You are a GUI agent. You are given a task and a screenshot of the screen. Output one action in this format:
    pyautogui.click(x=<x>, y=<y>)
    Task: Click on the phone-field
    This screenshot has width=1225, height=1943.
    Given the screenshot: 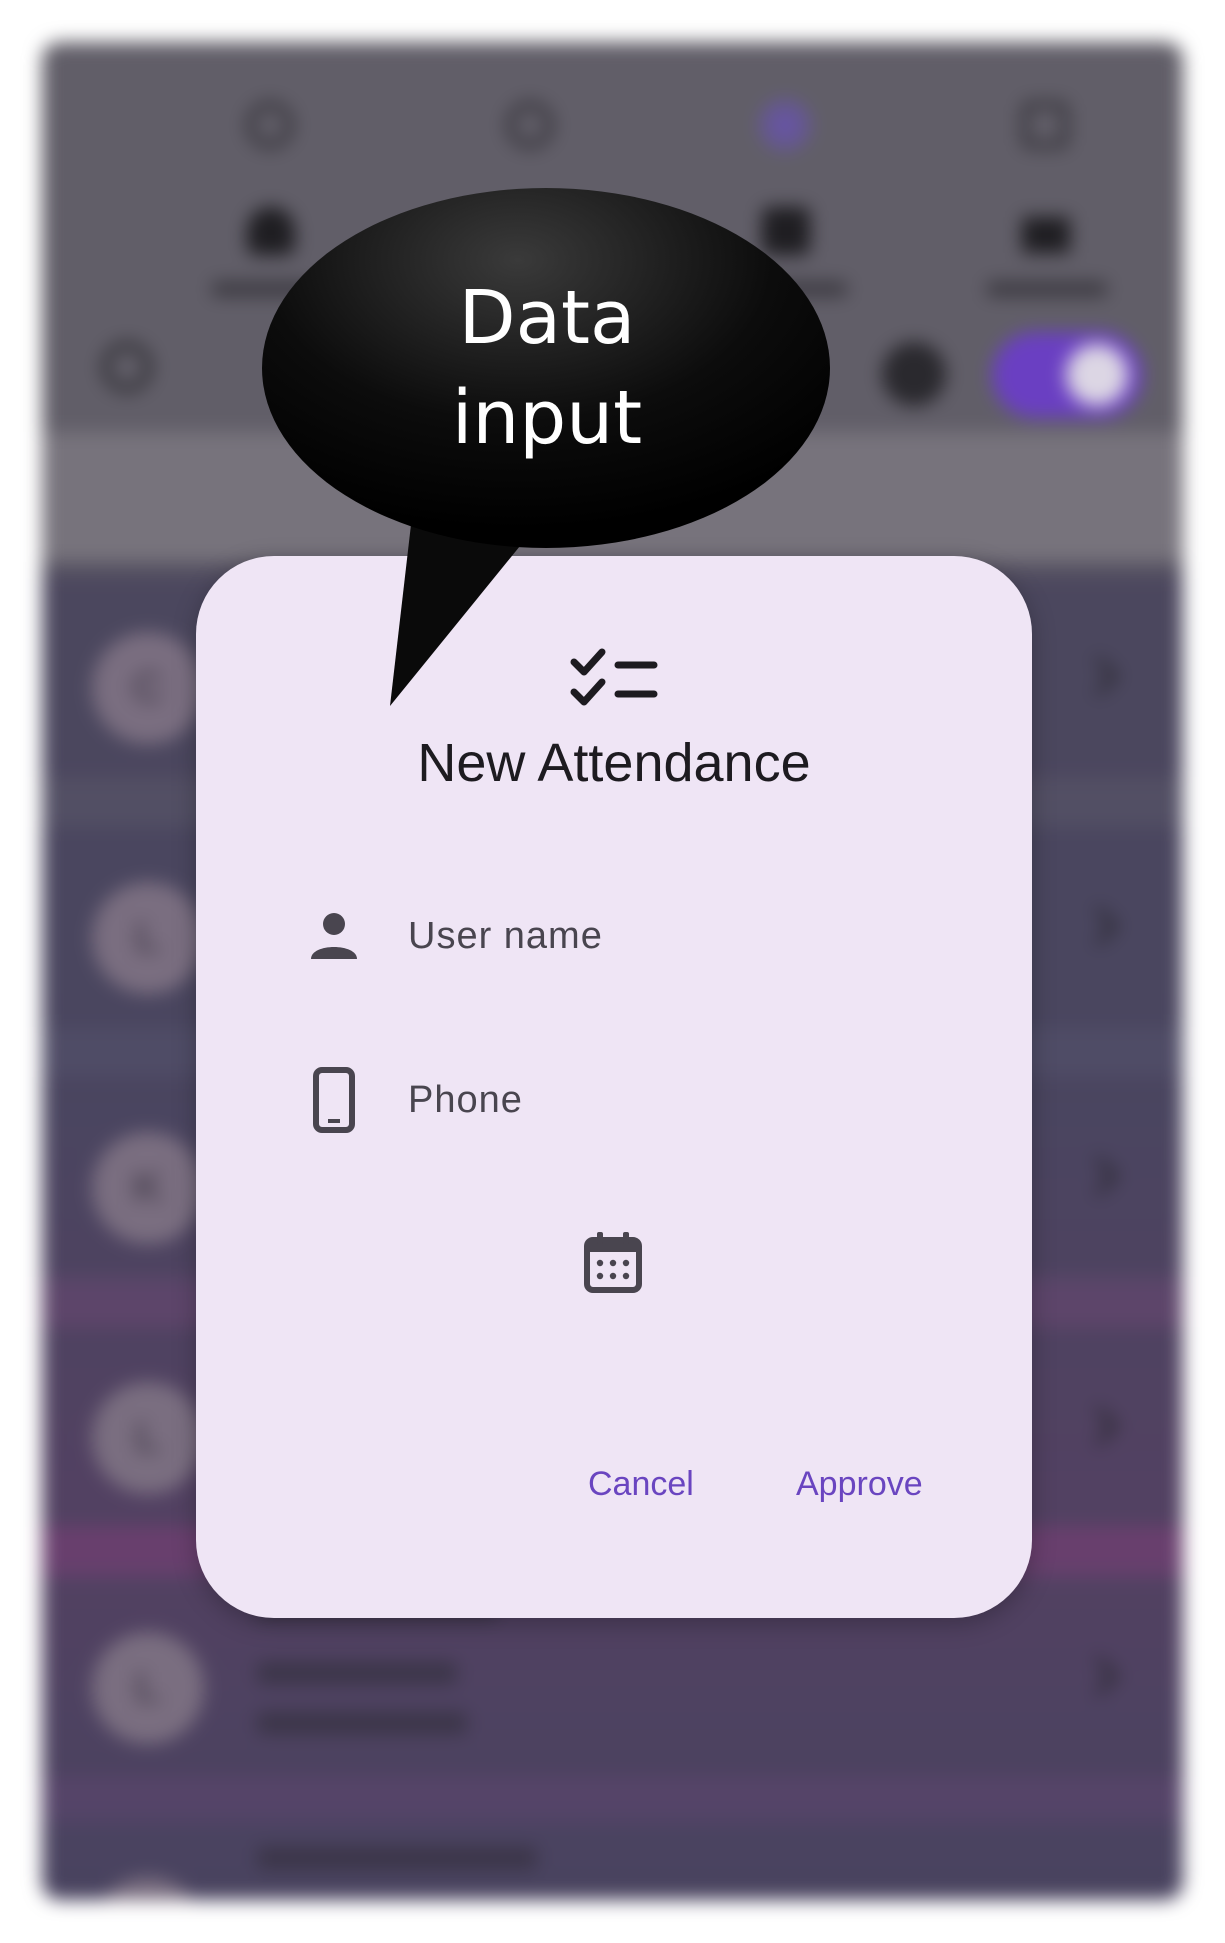 What is the action you would take?
    pyautogui.click(x=626, y=1100)
    